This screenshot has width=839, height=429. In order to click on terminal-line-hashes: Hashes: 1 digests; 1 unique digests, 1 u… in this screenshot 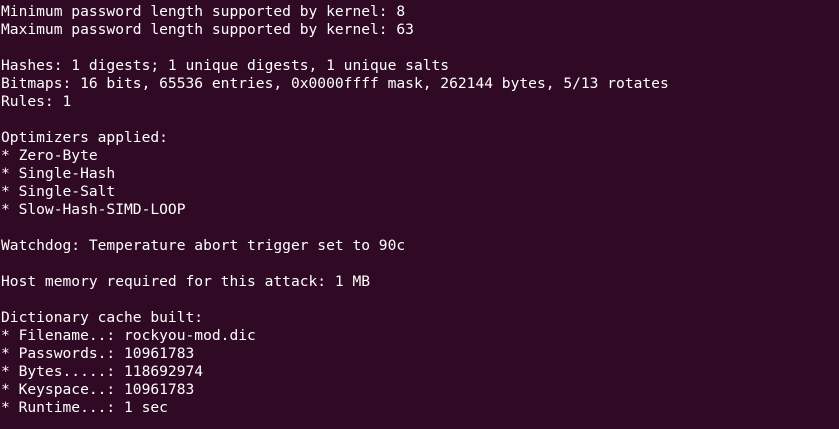, I will do `click(225, 65)`.